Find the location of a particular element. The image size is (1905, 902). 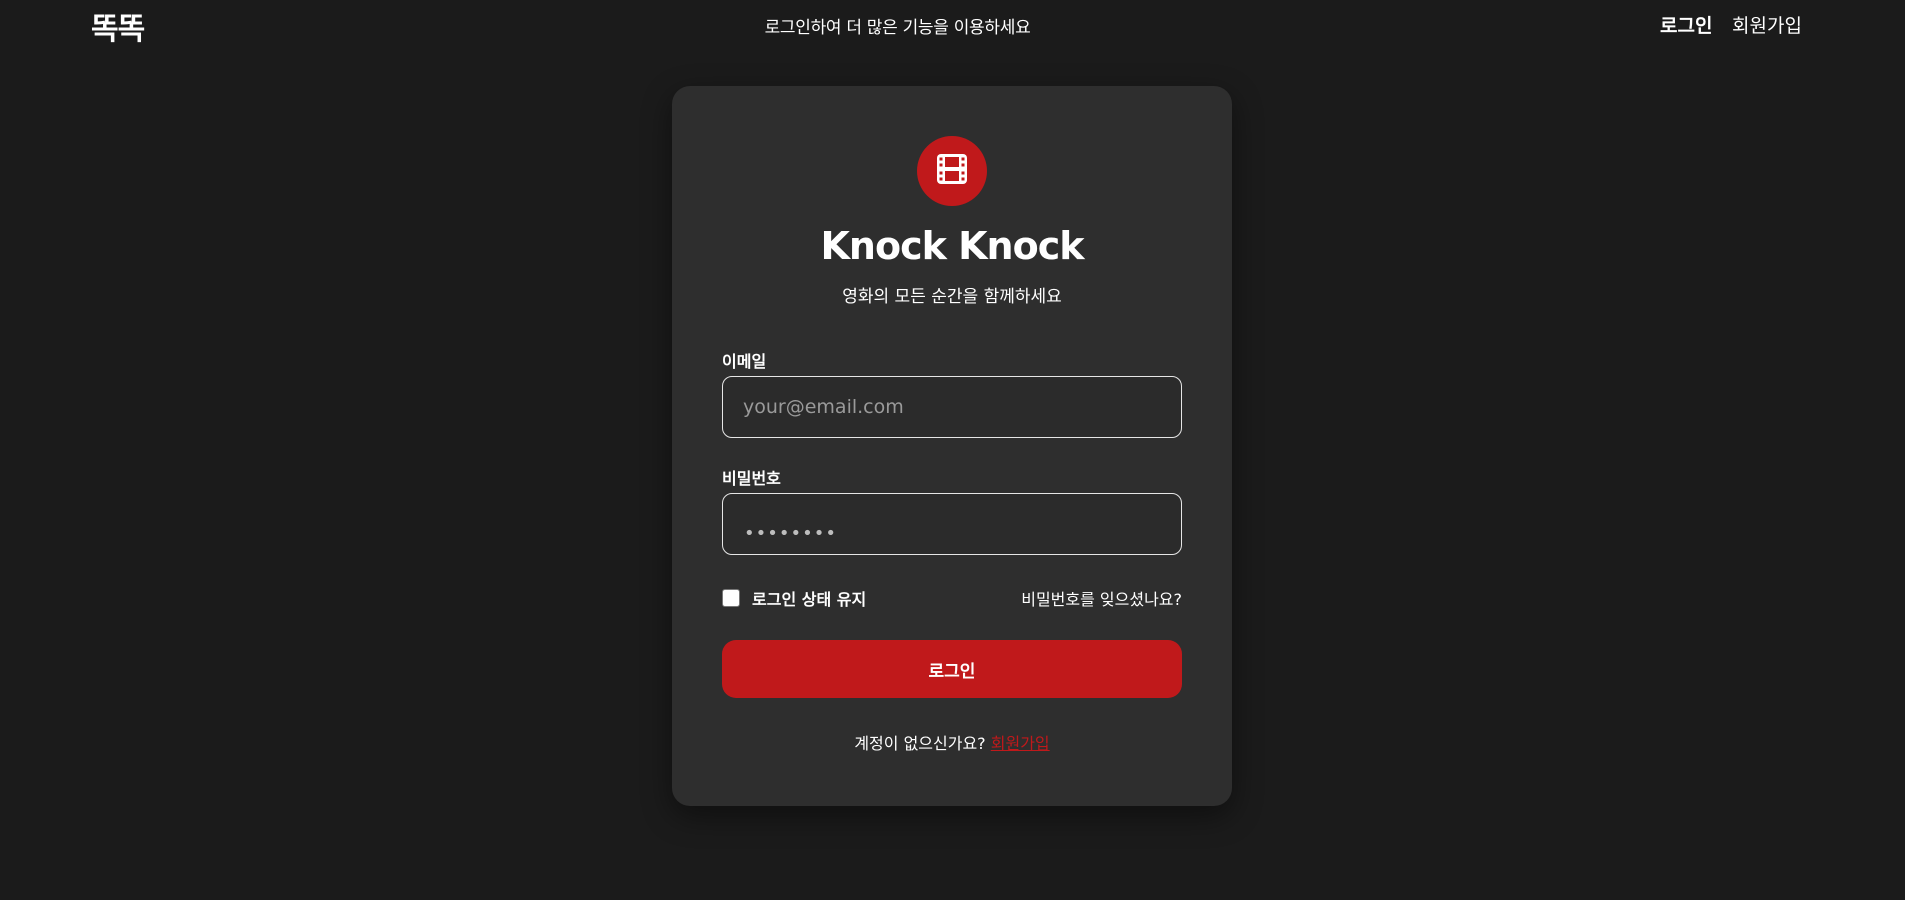

login-button-label: 로그인 is located at coordinates (952, 671).